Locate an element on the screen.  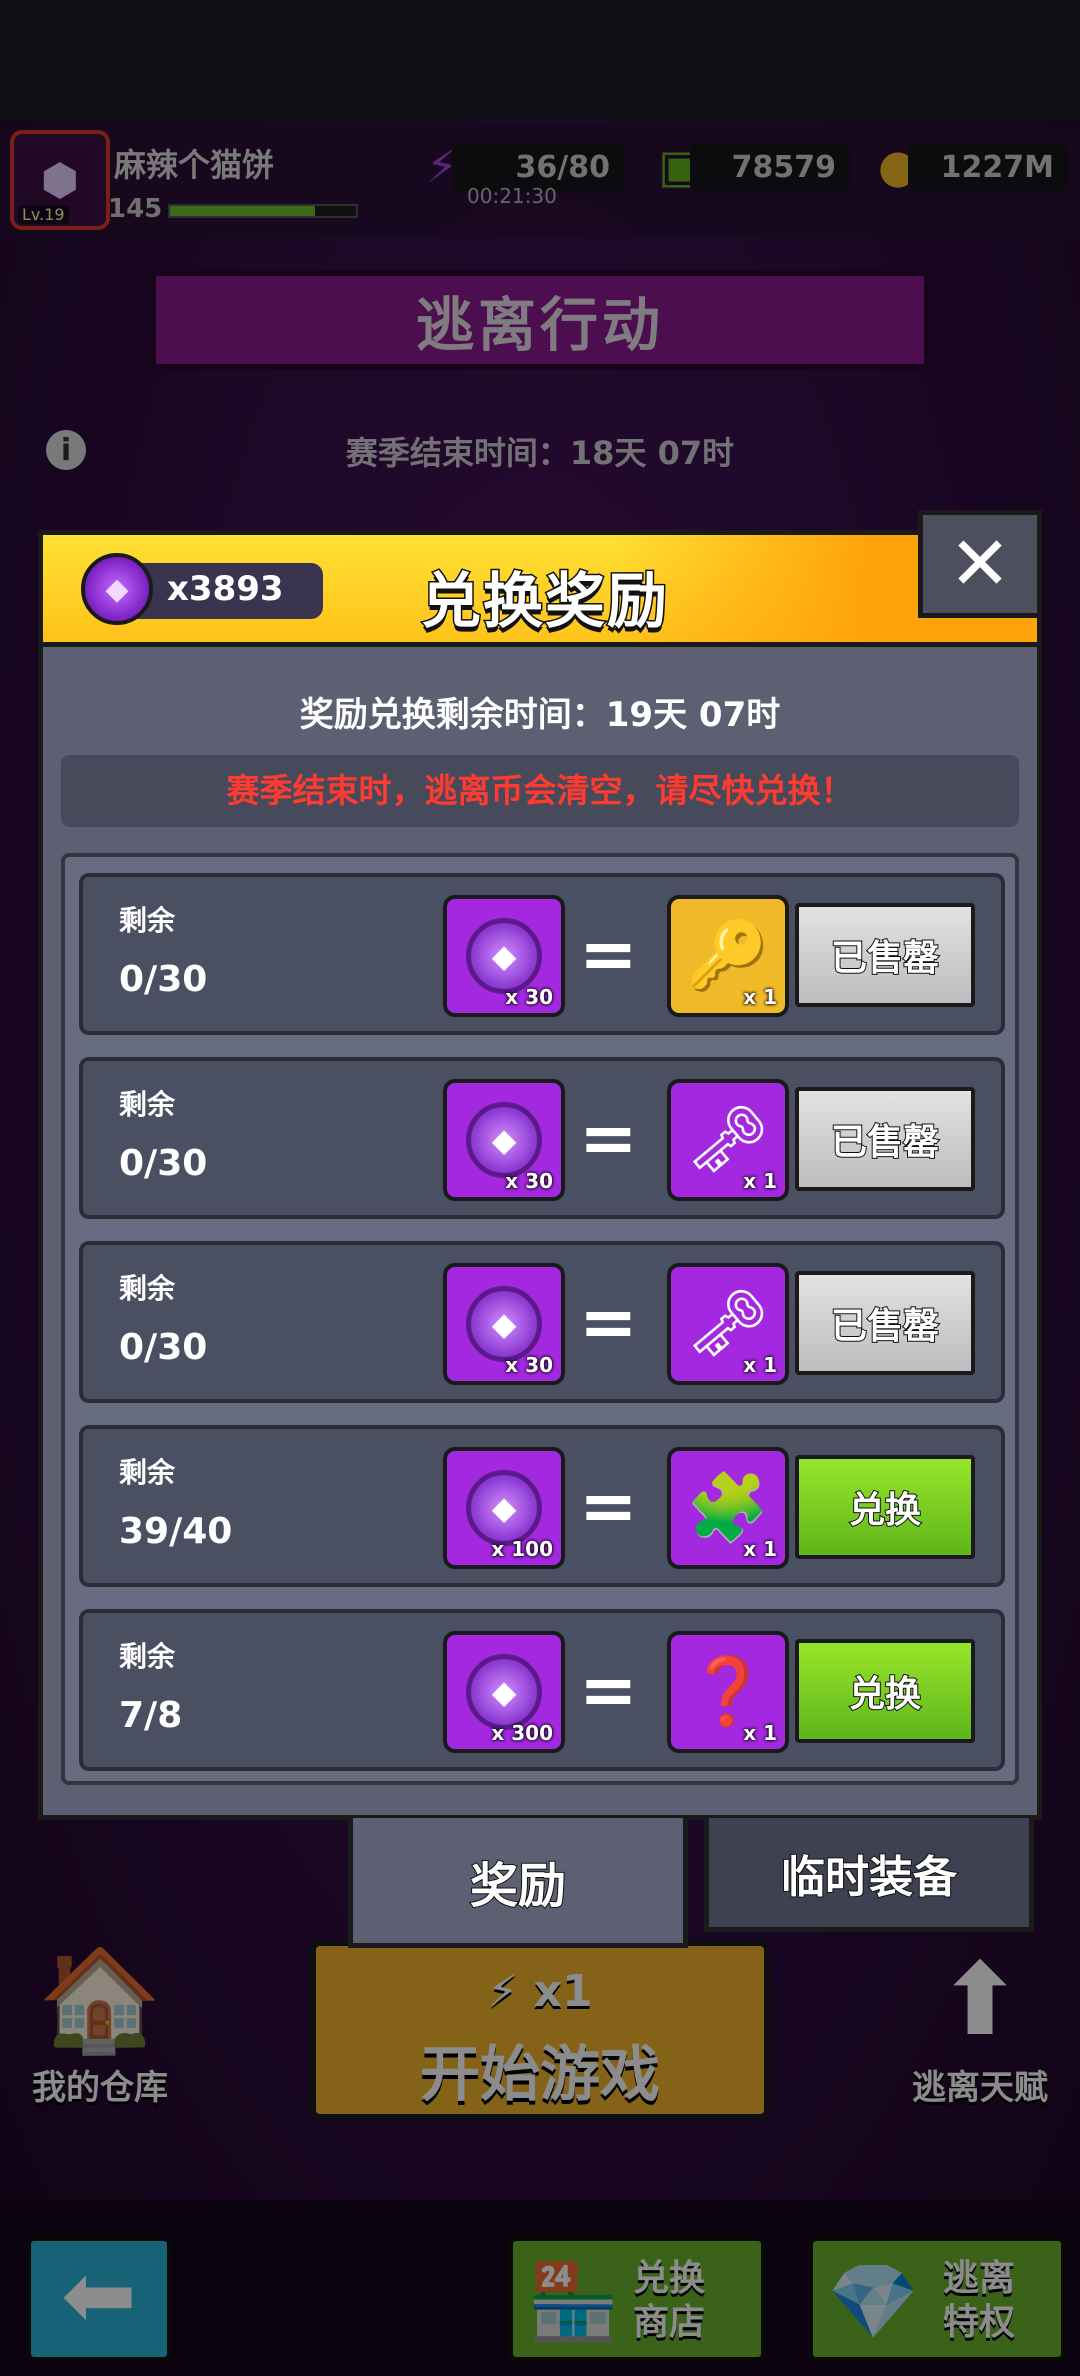
exchange-row: 剩余 0/30 ◆ x 30 = 🔑 x 1 已售罄 is located at coordinates (542, 954).